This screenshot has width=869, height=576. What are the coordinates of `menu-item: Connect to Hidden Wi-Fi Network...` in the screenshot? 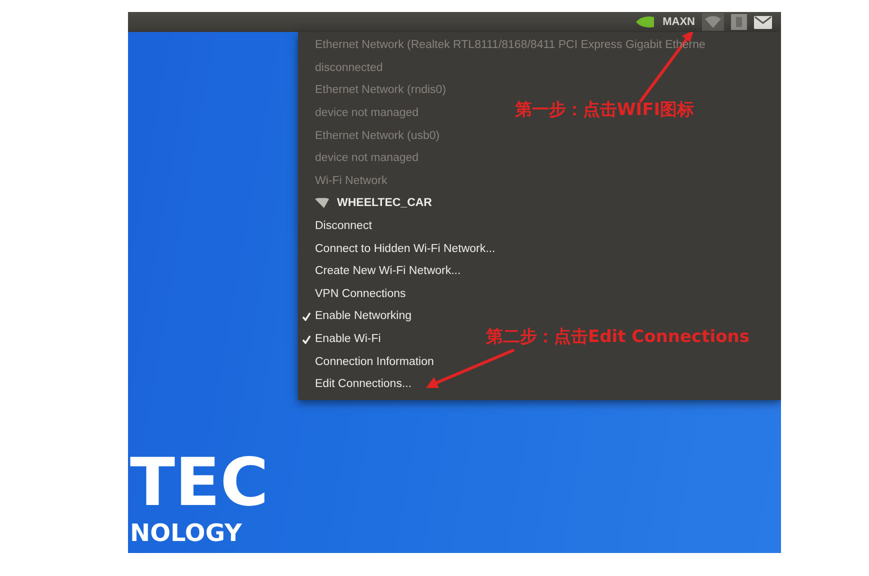 It's located at (405, 248).